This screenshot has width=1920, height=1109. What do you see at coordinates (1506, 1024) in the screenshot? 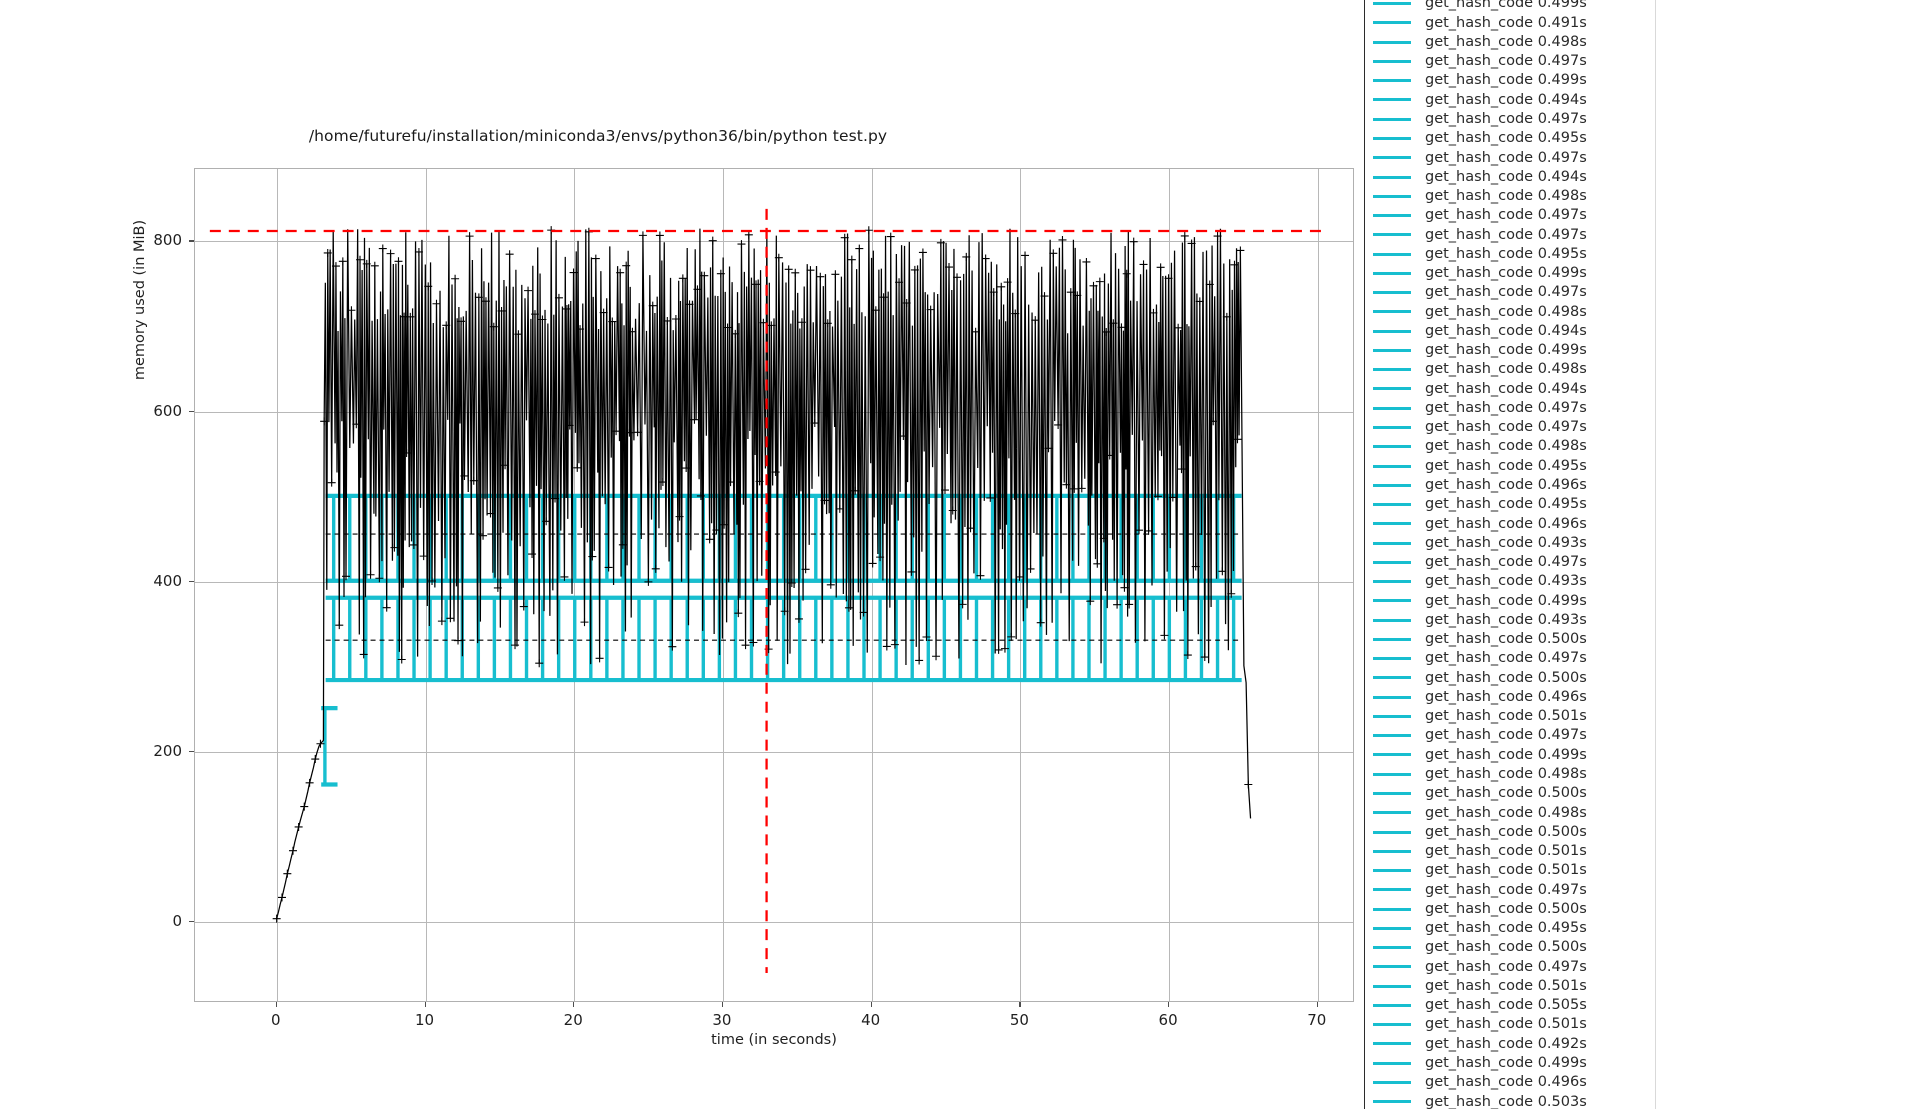
I see `legend-item-label: get_hash_code 0.501s` at bounding box center [1506, 1024].